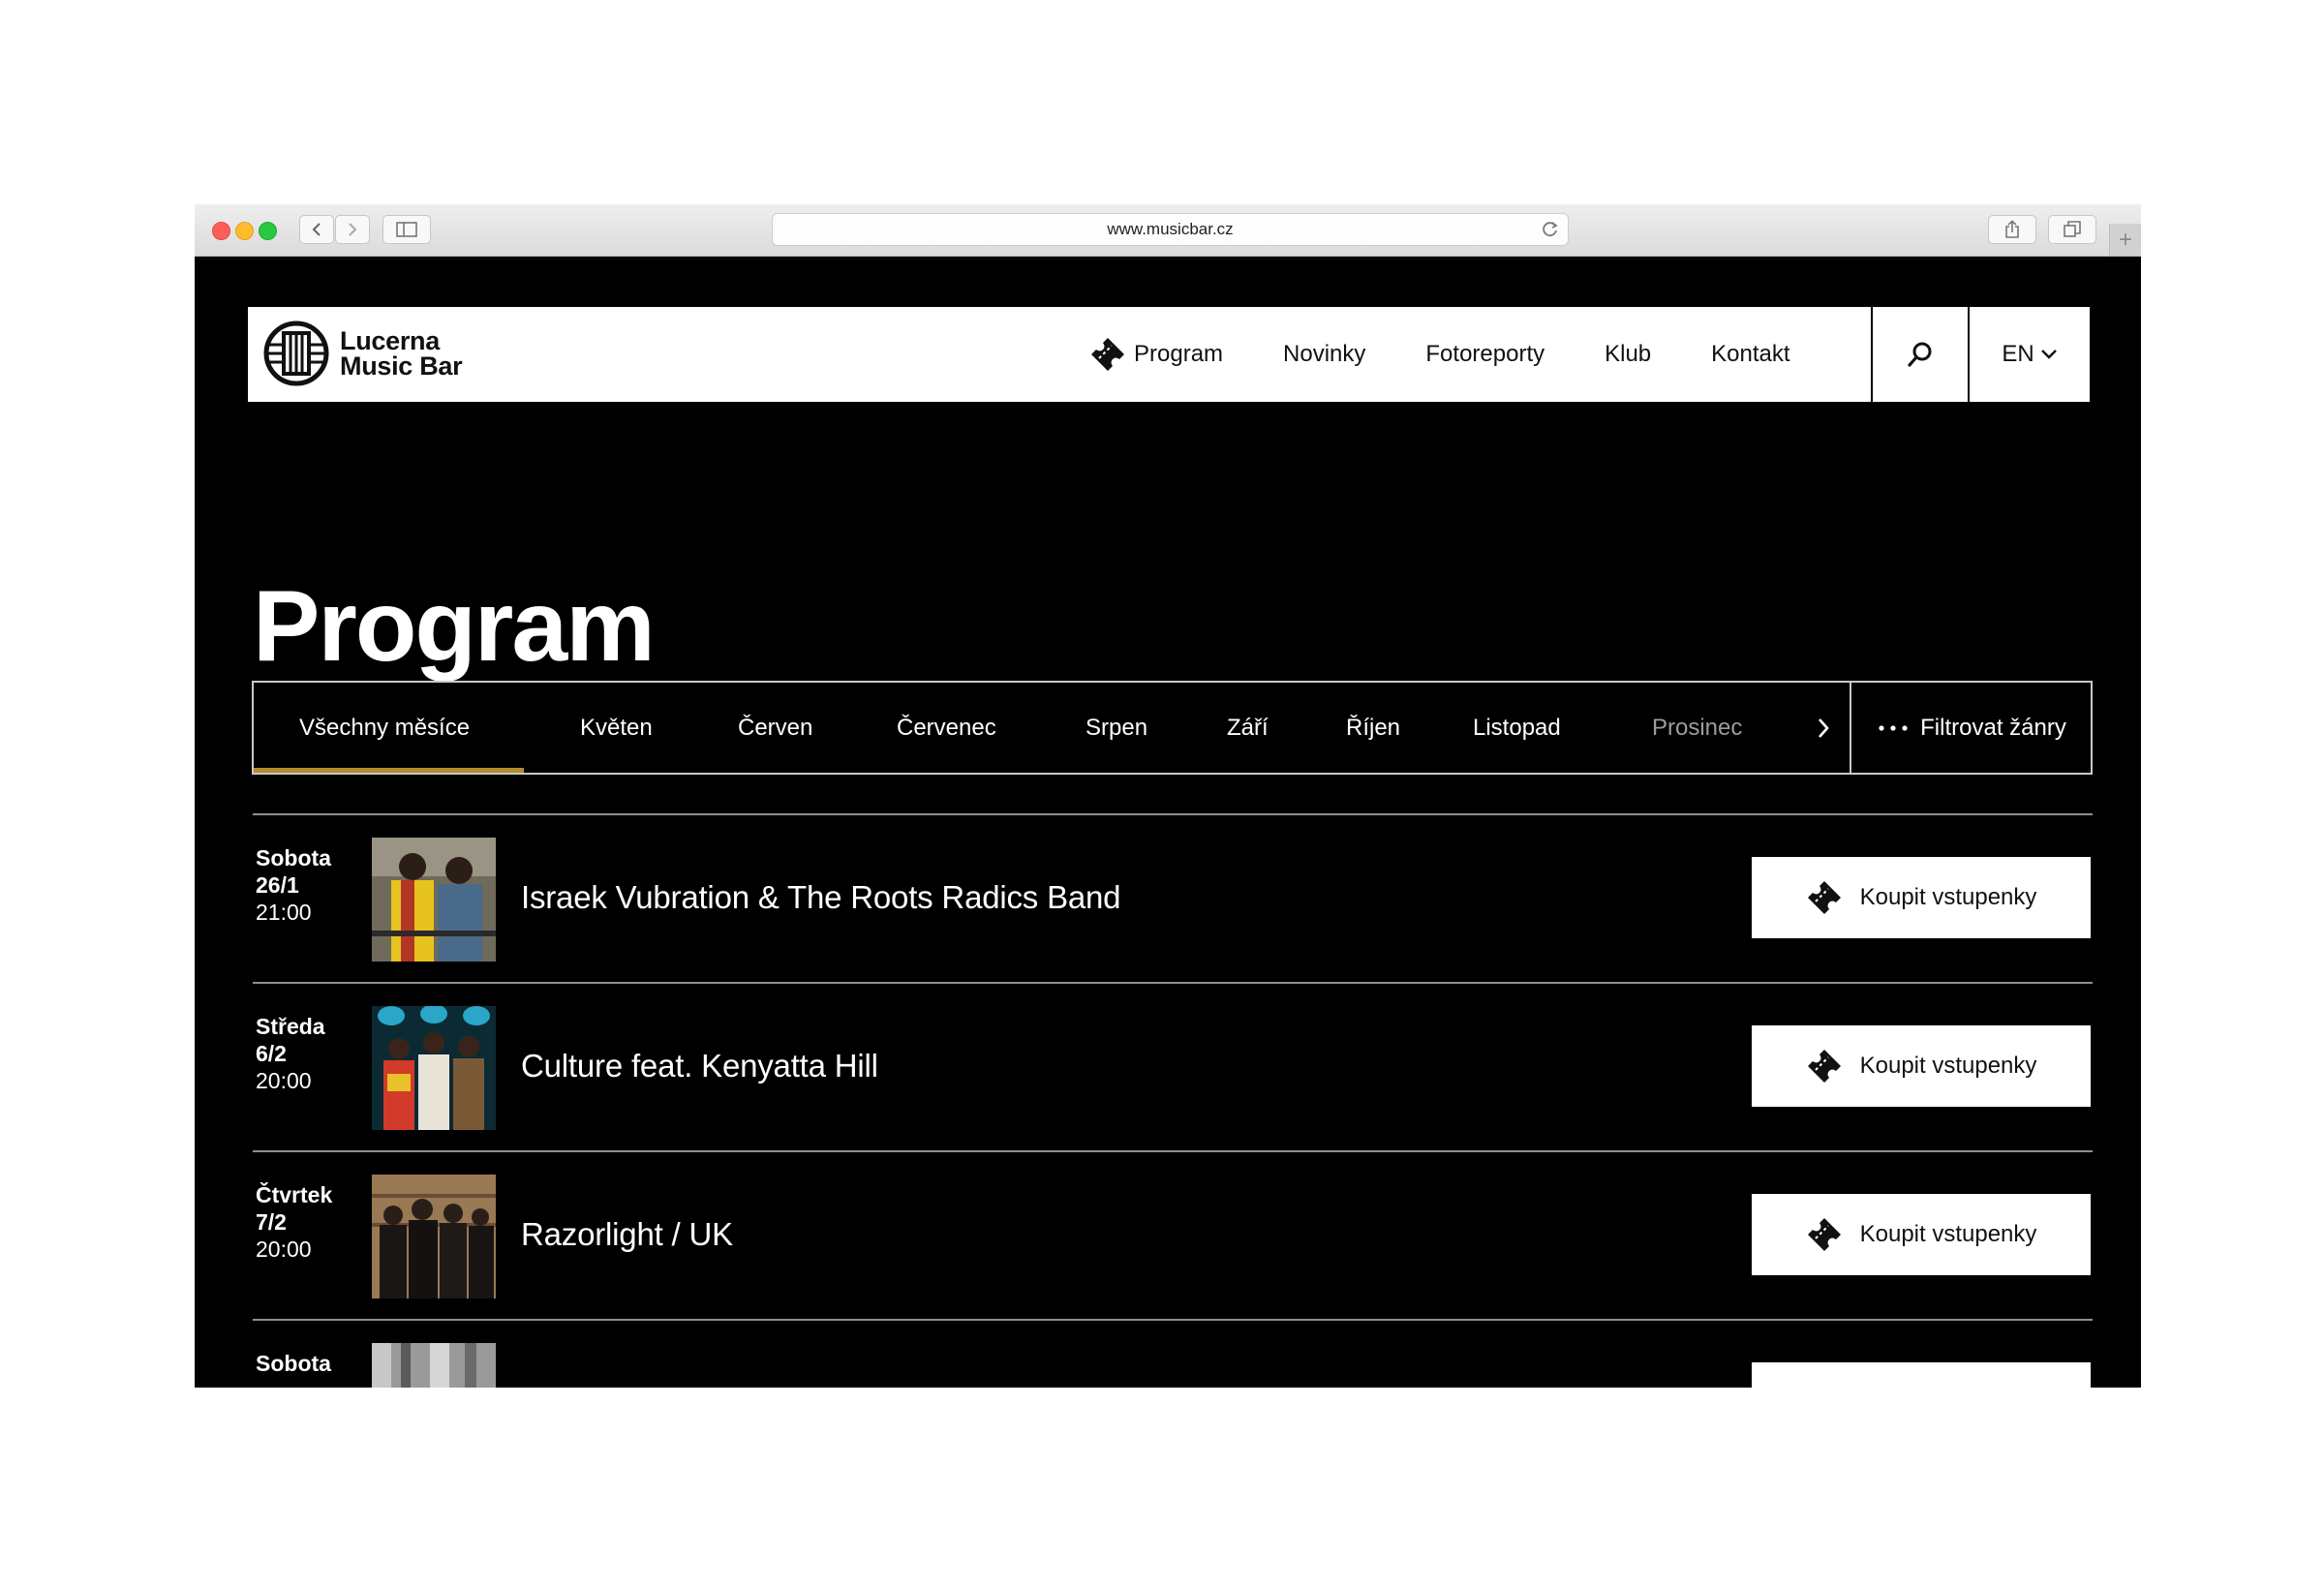 This screenshot has width=2324, height=1588. I want to click on chevron-left-icon, so click(317, 229).